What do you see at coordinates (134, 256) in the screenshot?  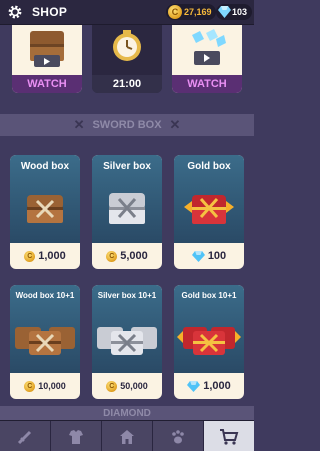 I see `price-value: 5,000` at bounding box center [134, 256].